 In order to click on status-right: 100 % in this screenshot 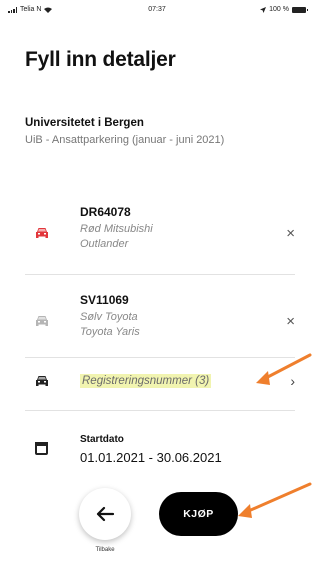, I will do `click(284, 9)`.